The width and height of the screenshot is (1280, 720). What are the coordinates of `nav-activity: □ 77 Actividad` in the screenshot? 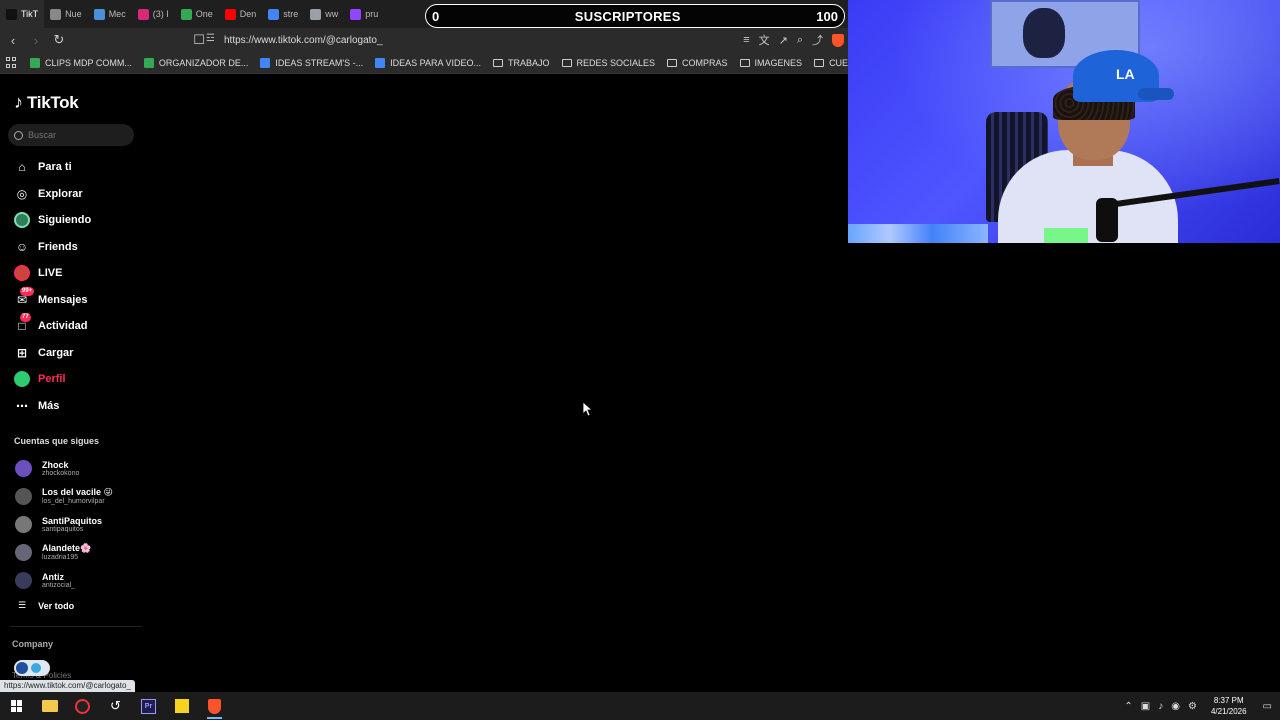 It's located at (72, 326).